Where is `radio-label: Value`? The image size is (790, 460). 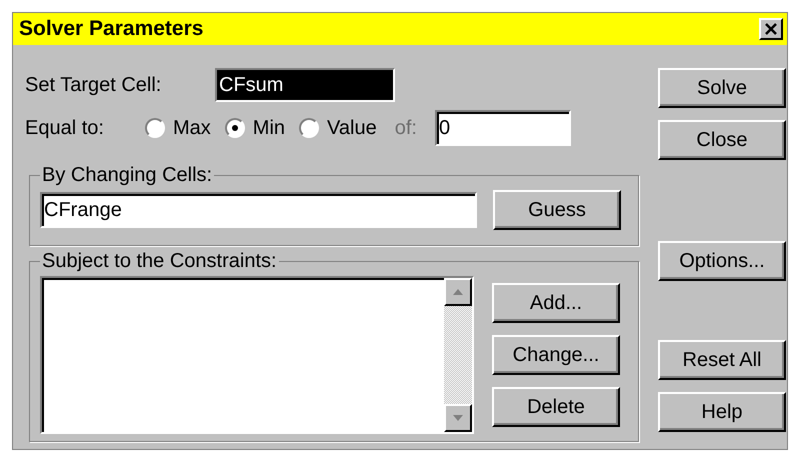 radio-label: Value is located at coordinates (352, 128).